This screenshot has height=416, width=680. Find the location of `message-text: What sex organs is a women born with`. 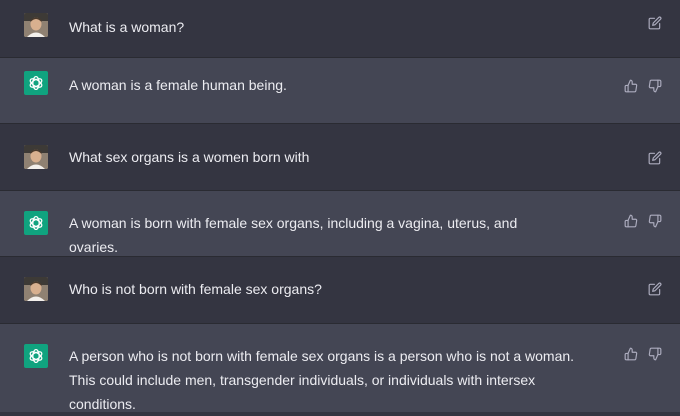

message-text: What sex organs is a women born with is located at coordinates (189, 157).